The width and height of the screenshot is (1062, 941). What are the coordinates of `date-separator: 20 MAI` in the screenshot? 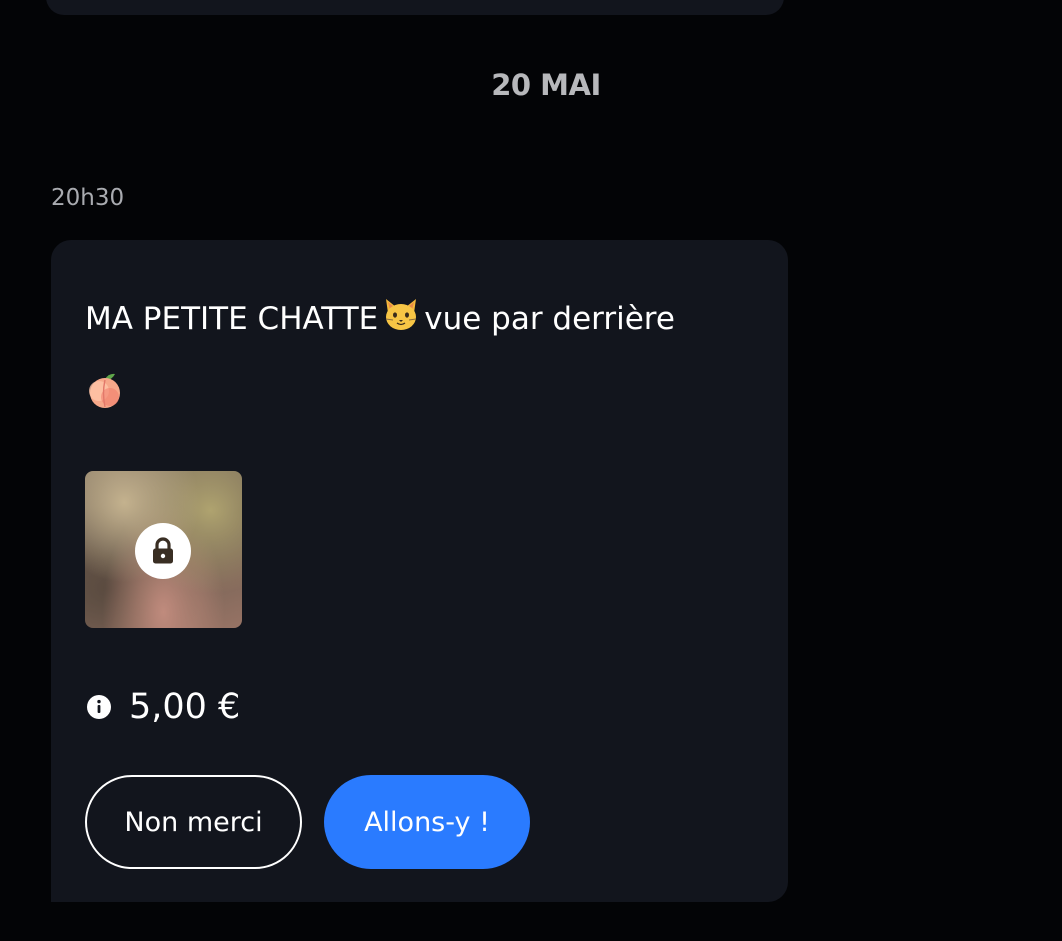 It's located at (546, 85).